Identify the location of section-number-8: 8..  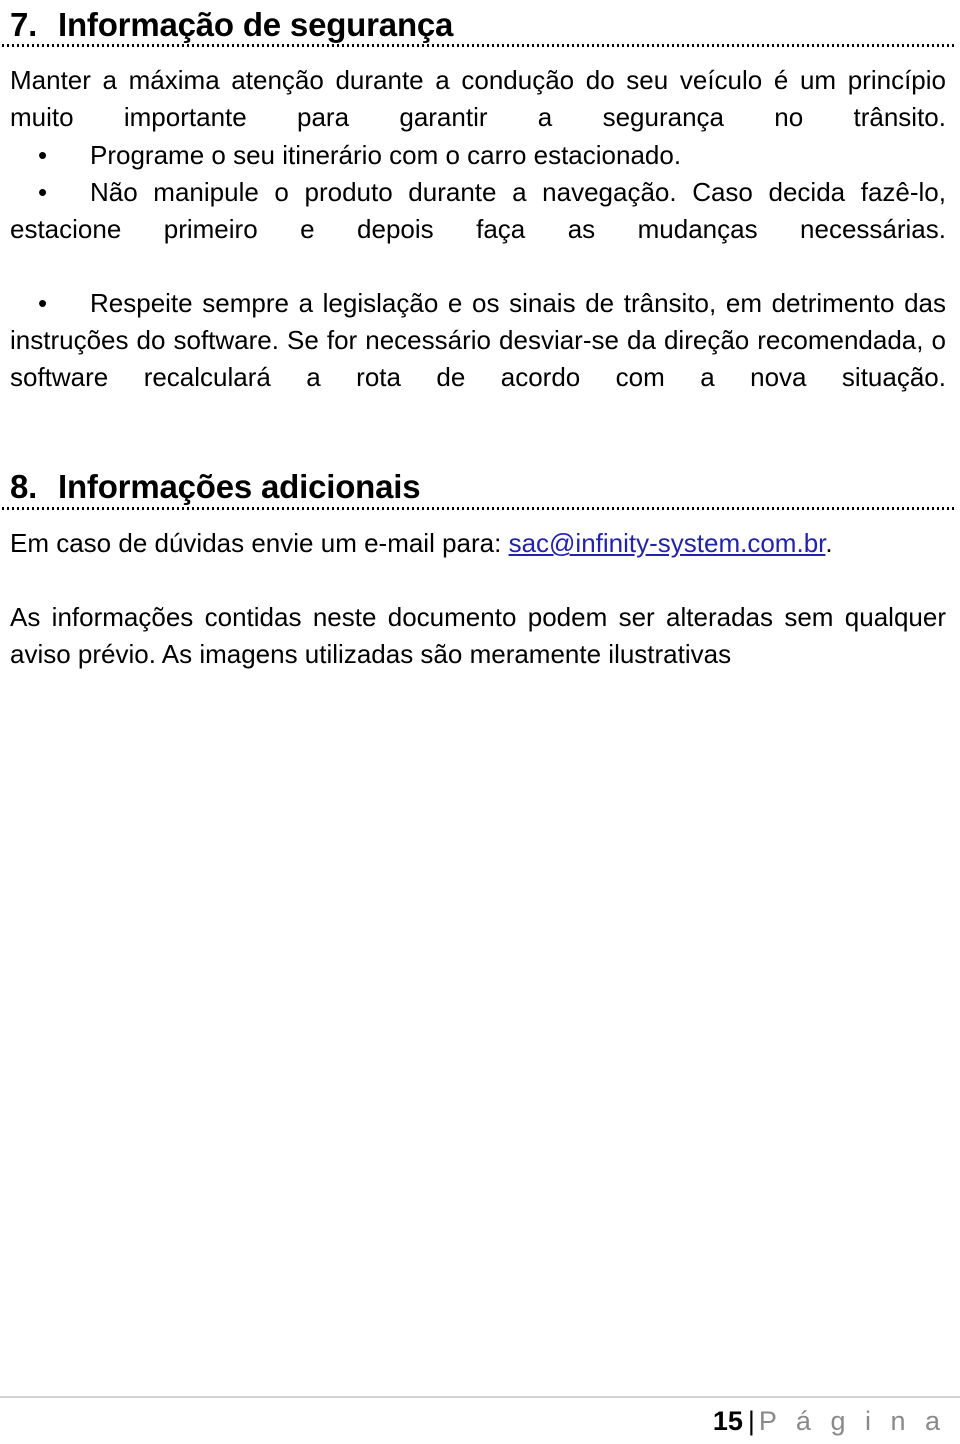
(24, 486).